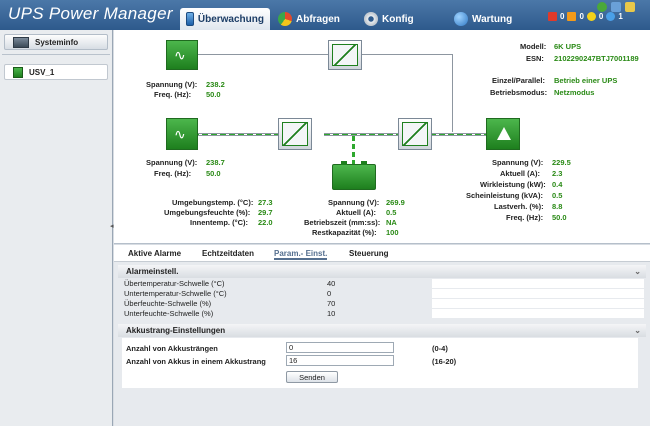  What do you see at coordinates (601, 16) in the screenshot?
I see `minor-count: 0` at bounding box center [601, 16].